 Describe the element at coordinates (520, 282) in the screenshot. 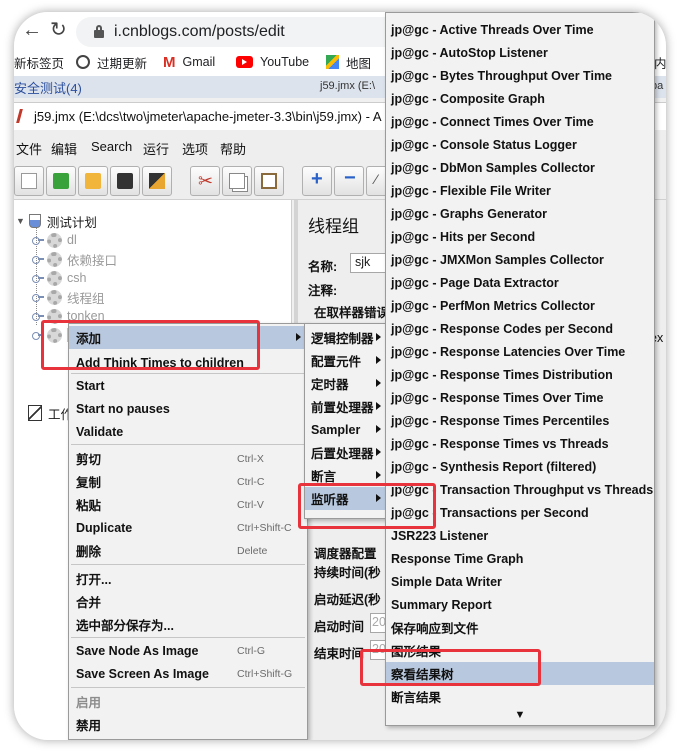

I see `listener-page-data-extractor: jp@gc - Page Data Extractor` at that location.